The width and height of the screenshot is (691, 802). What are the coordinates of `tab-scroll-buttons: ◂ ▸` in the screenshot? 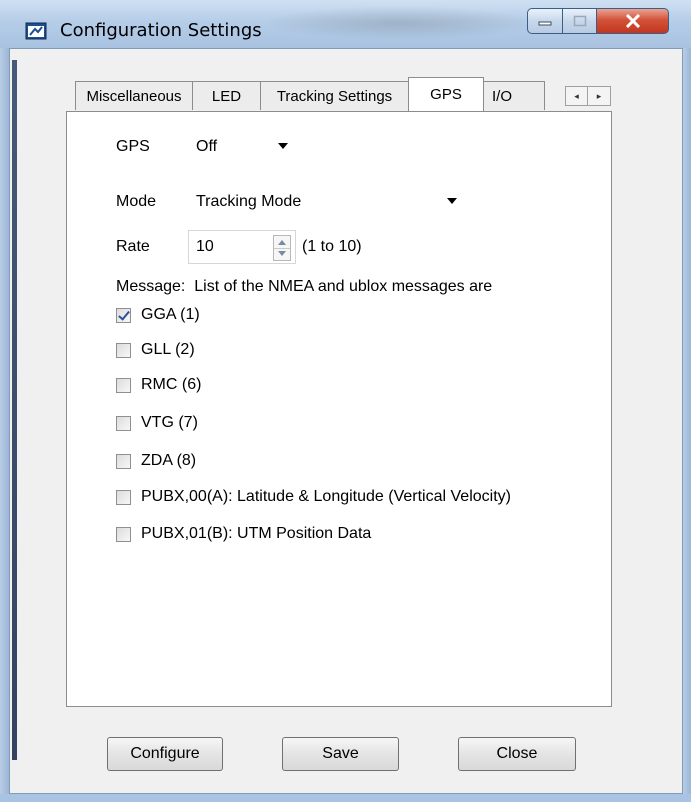 It's located at (589, 96).